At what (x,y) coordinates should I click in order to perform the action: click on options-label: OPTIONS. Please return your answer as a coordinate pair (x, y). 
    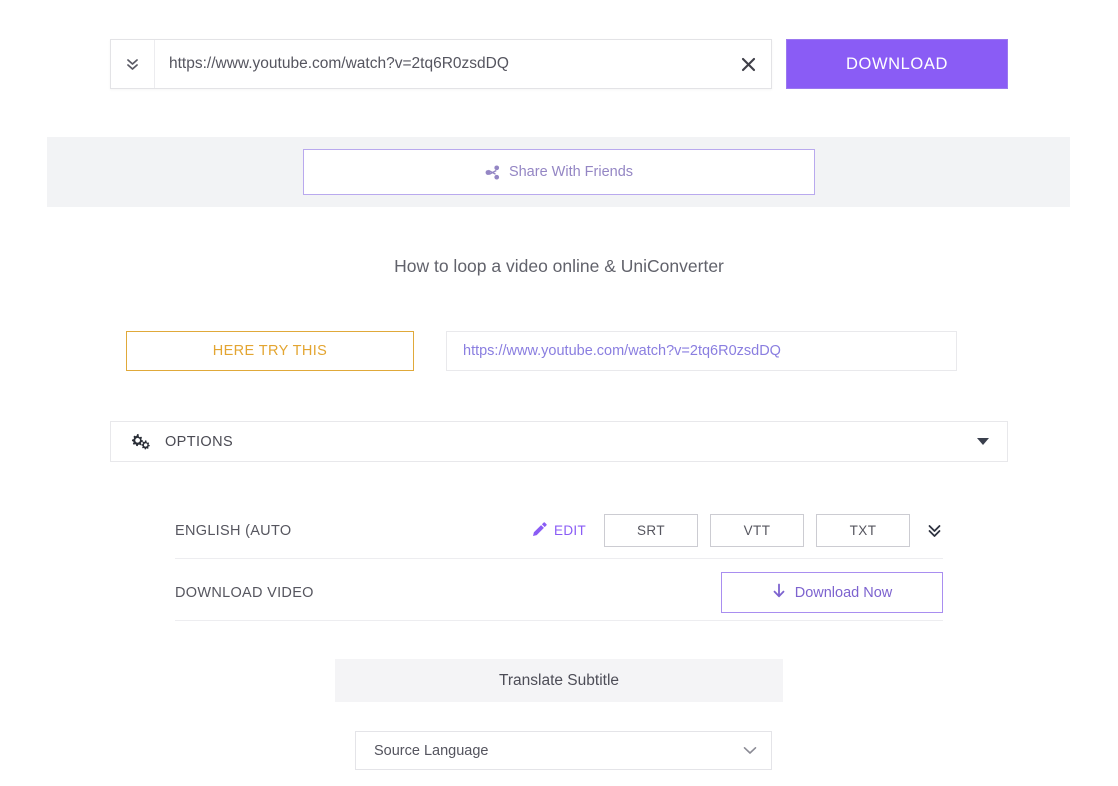
    Looking at the image, I should click on (199, 441).